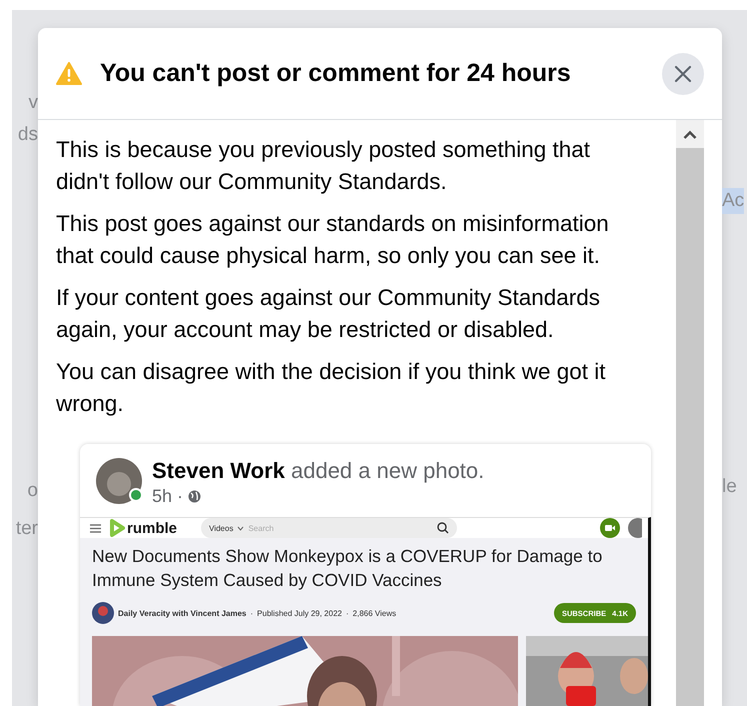 The width and height of the screenshot is (747, 706). What do you see at coordinates (443, 528) in the screenshot?
I see `search-icon` at bounding box center [443, 528].